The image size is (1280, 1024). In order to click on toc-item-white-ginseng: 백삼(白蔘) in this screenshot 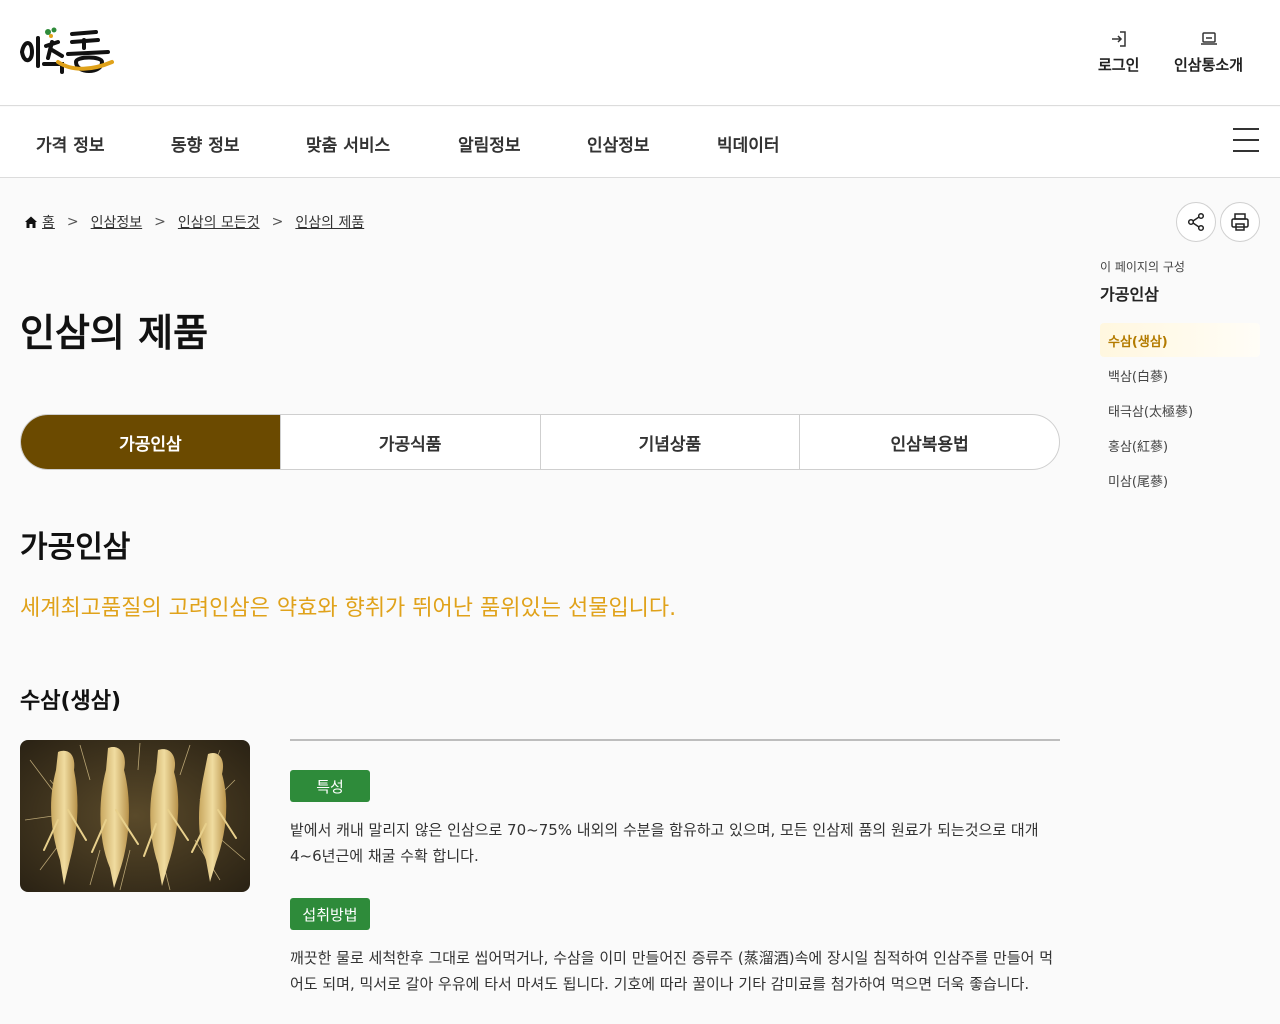, I will do `click(1180, 375)`.